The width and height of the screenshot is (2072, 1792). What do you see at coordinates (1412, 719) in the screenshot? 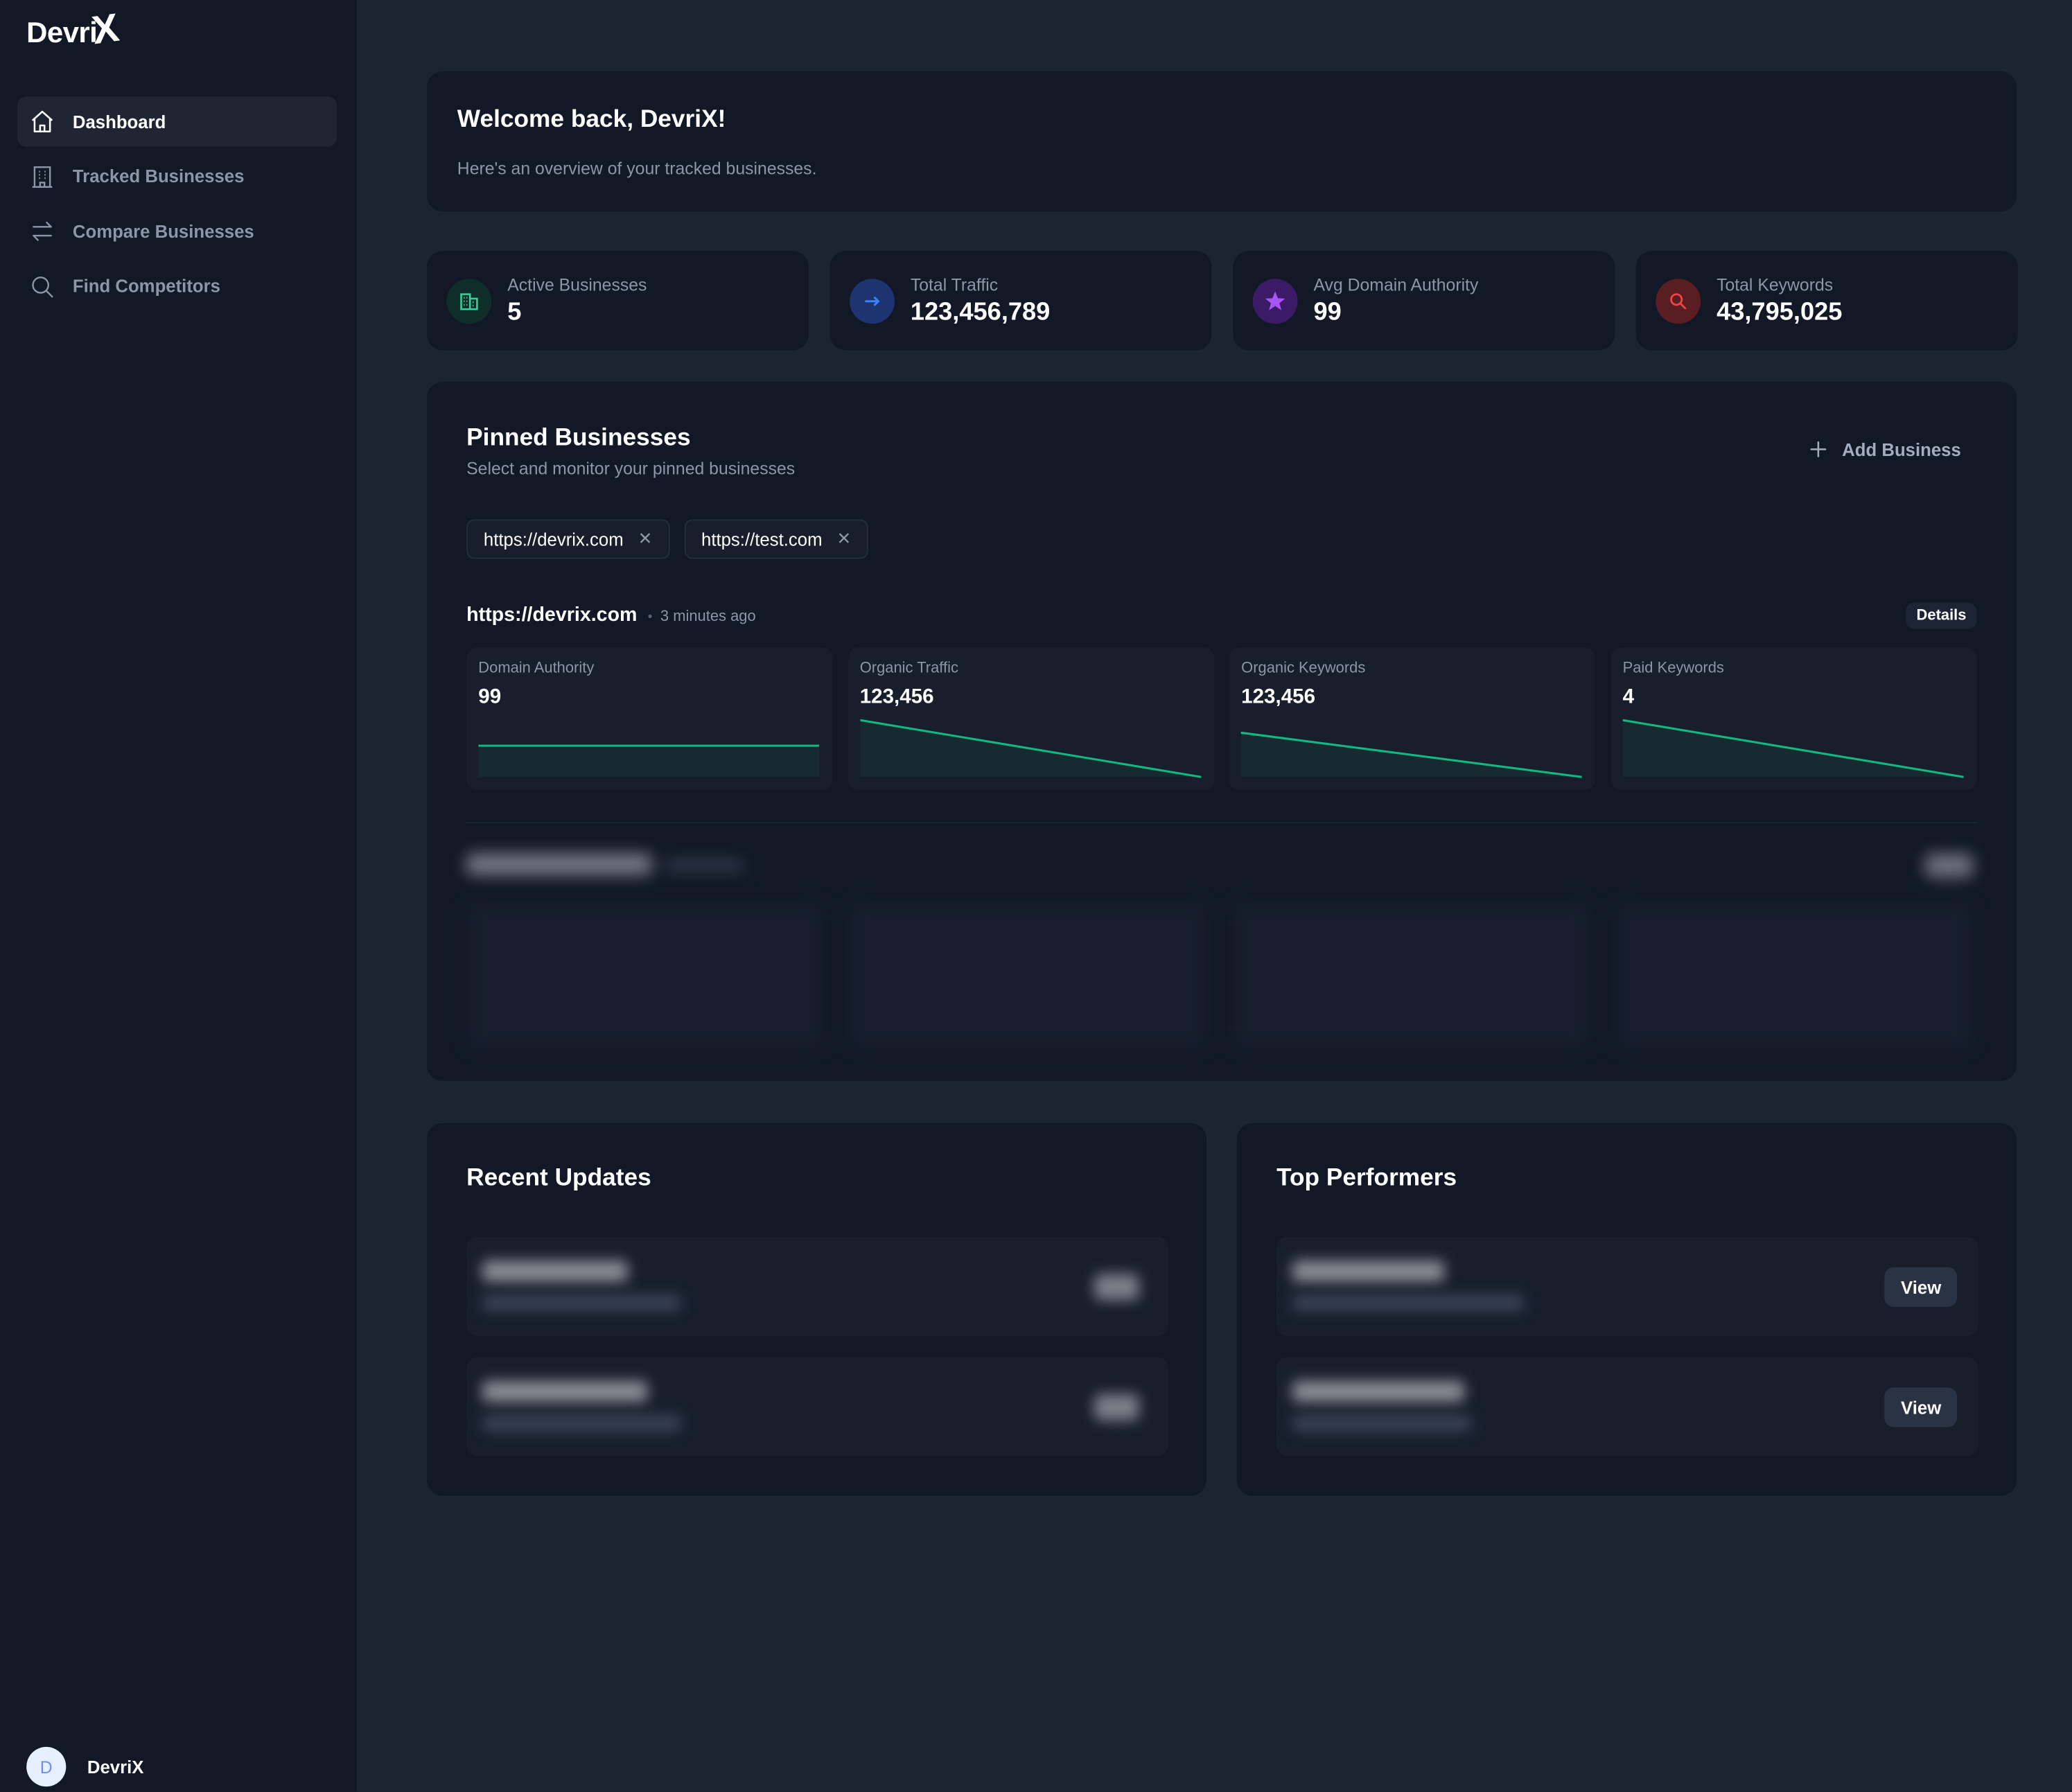
I see `metric-card: Organic Keywords 123,456` at bounding box center [1412, 719].